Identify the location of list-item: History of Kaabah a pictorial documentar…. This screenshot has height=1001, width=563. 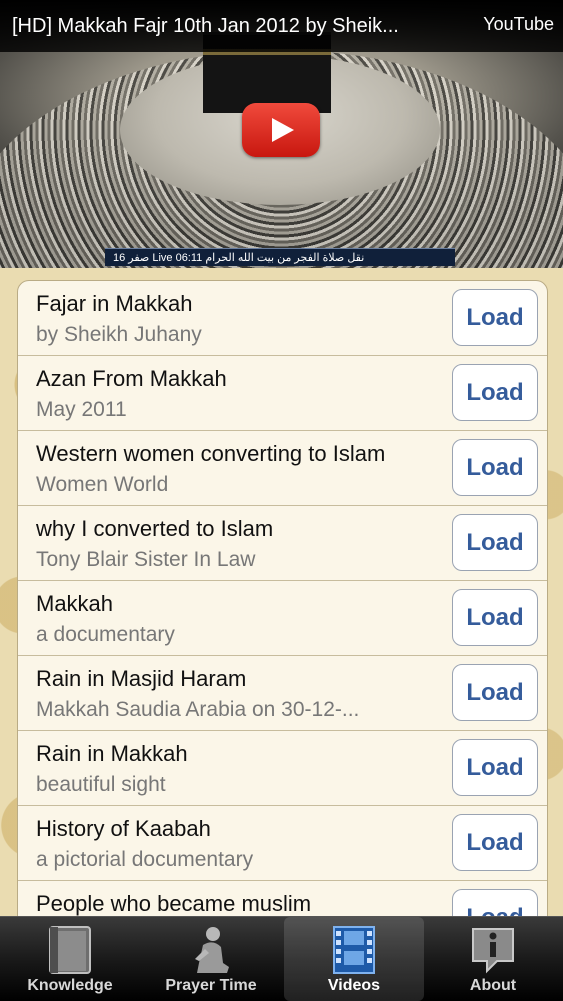
(282, 843).